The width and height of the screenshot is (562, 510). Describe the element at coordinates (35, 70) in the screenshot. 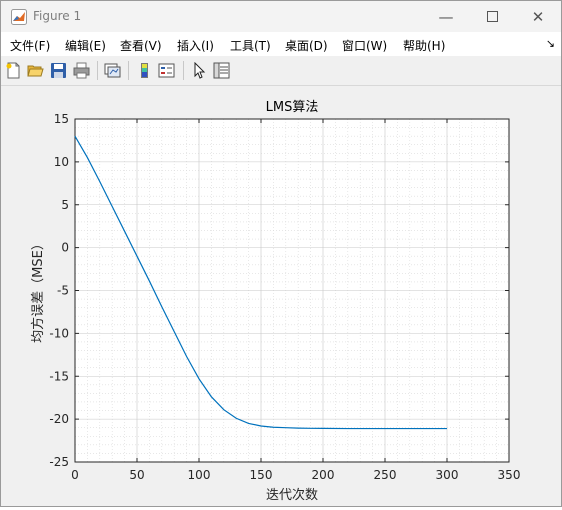

I see `open-file-icon` at that location.